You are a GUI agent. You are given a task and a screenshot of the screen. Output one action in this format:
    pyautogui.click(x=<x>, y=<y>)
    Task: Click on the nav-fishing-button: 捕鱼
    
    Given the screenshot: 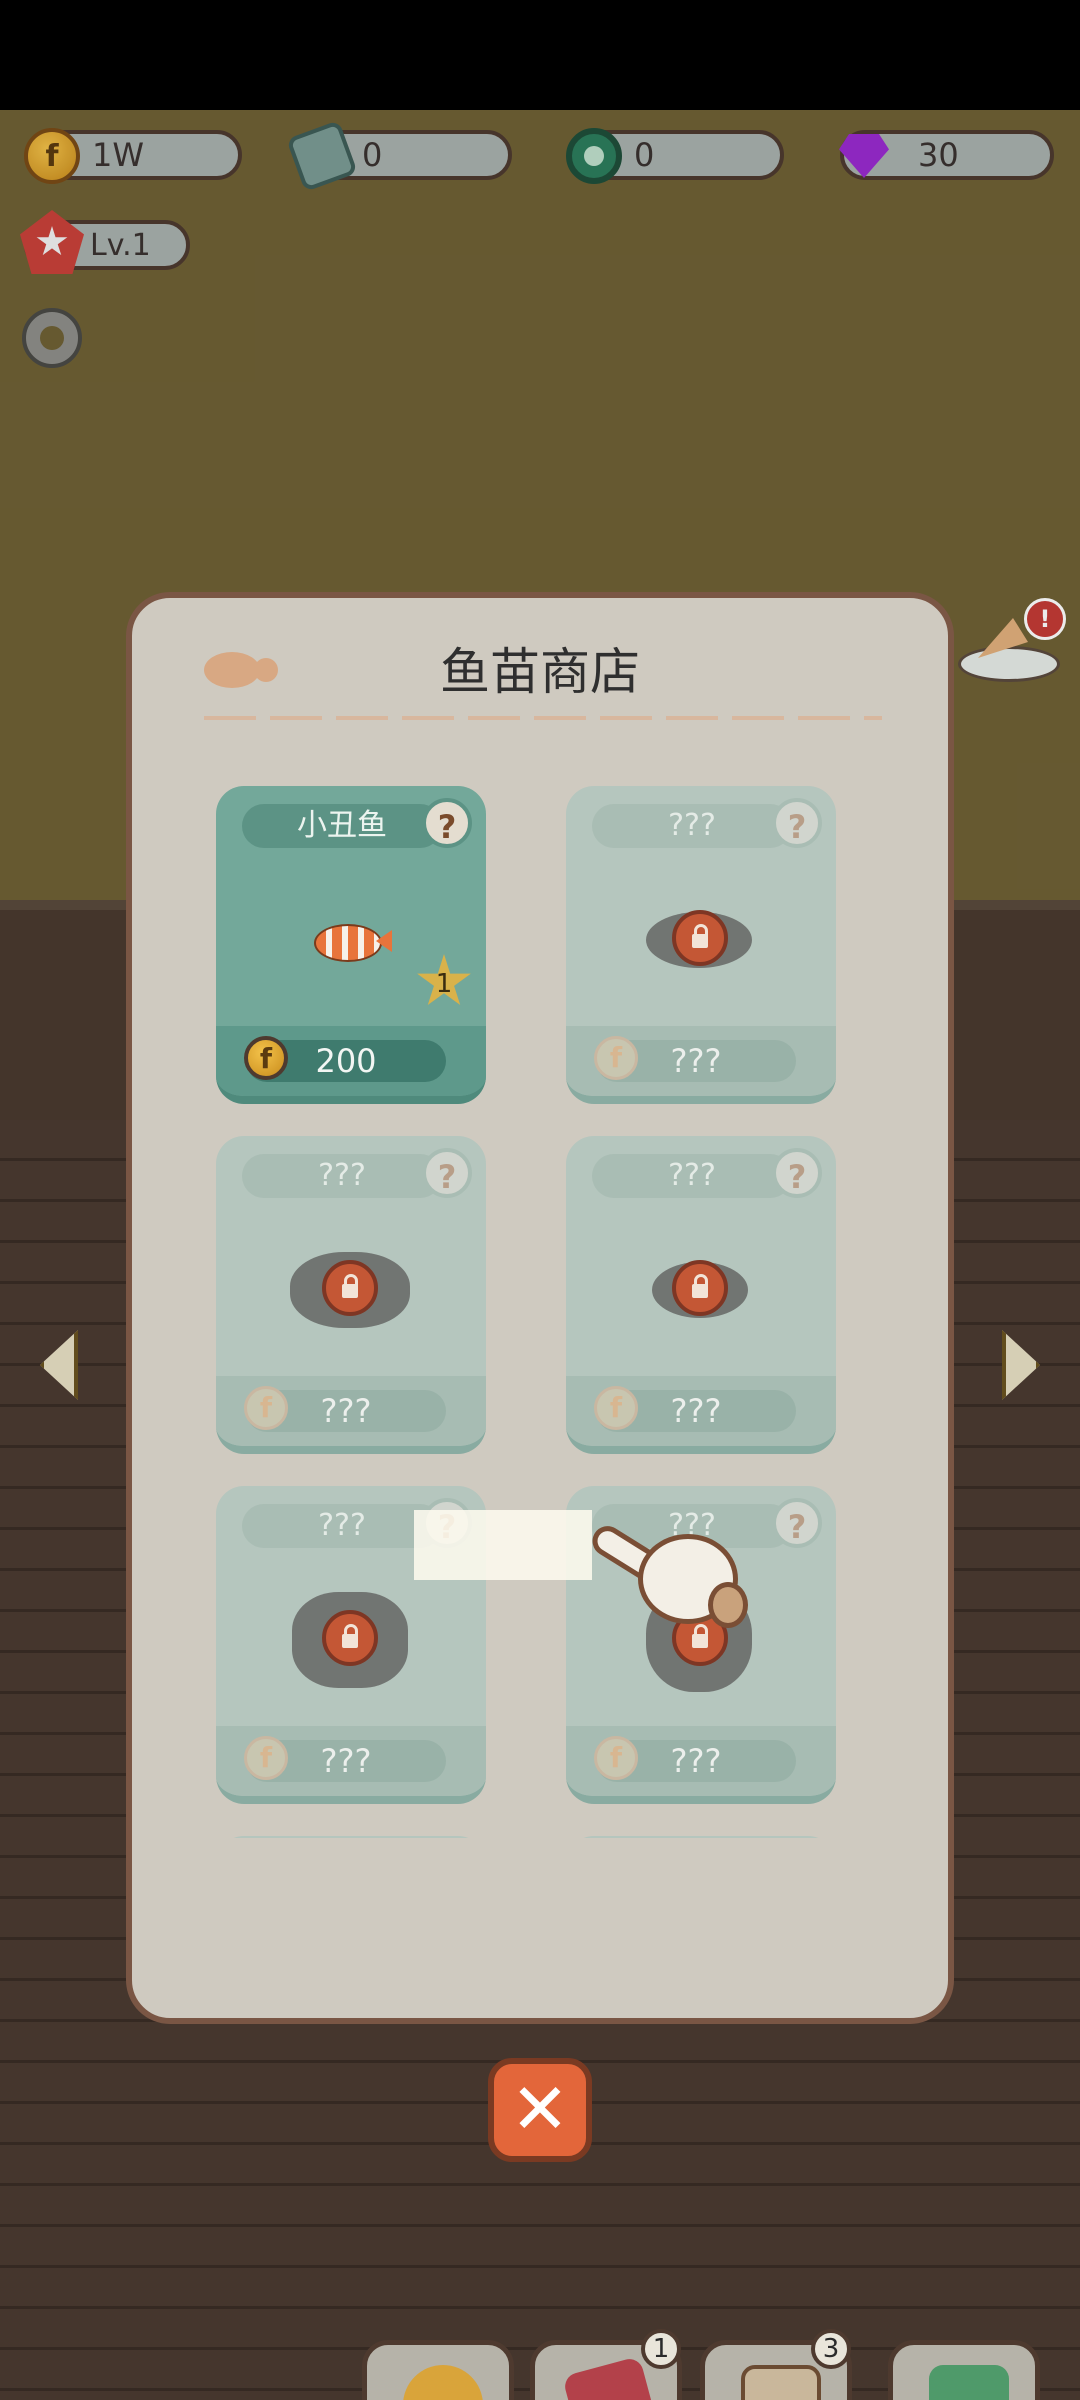 What is the action you would take?
    pyautogui.click(x=438, y=2370)
    